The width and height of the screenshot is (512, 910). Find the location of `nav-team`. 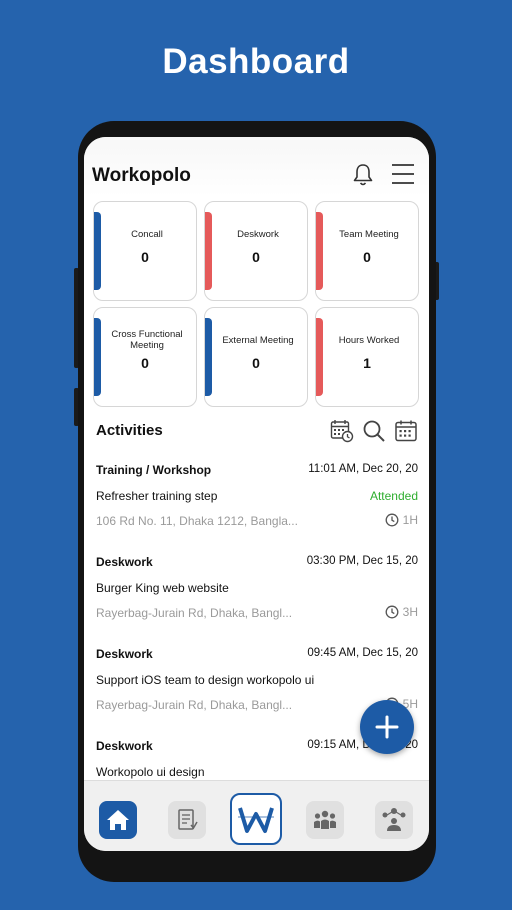

nav-team is located at coordinates (325, 820).